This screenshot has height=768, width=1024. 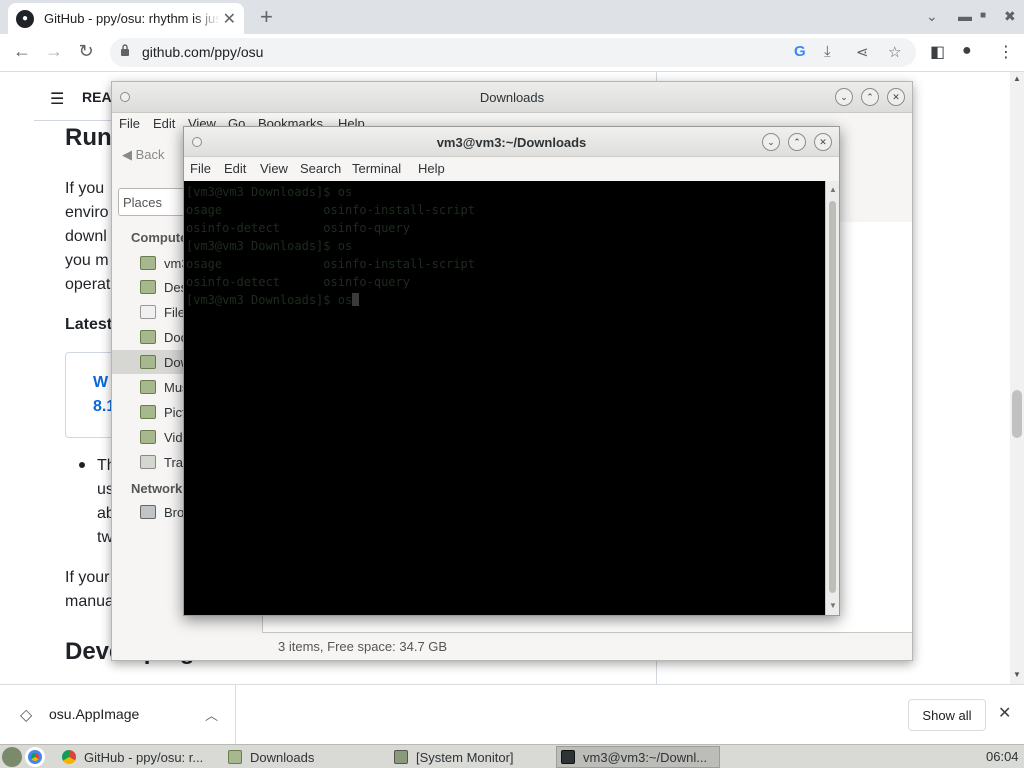 What do you see at coordinates (82, 465) in the screenshot?
I see `bullet-dot` at bounding box center [82, 465].